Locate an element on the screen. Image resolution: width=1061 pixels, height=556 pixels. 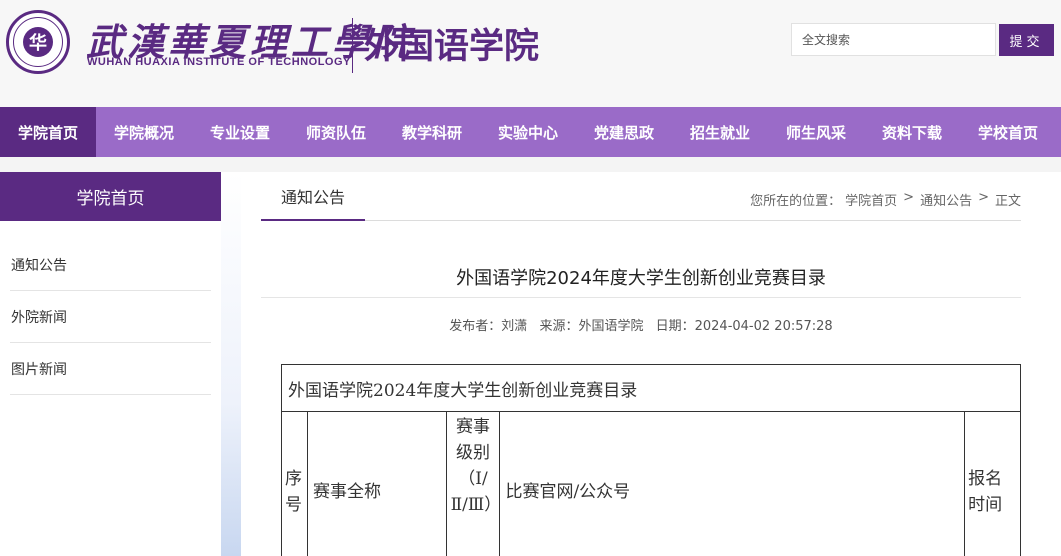
article-meta: 发布者：刘潇 来源：外国语学院 日期：2024-04-02 20:57:28 is located at coordinates (641, 324).